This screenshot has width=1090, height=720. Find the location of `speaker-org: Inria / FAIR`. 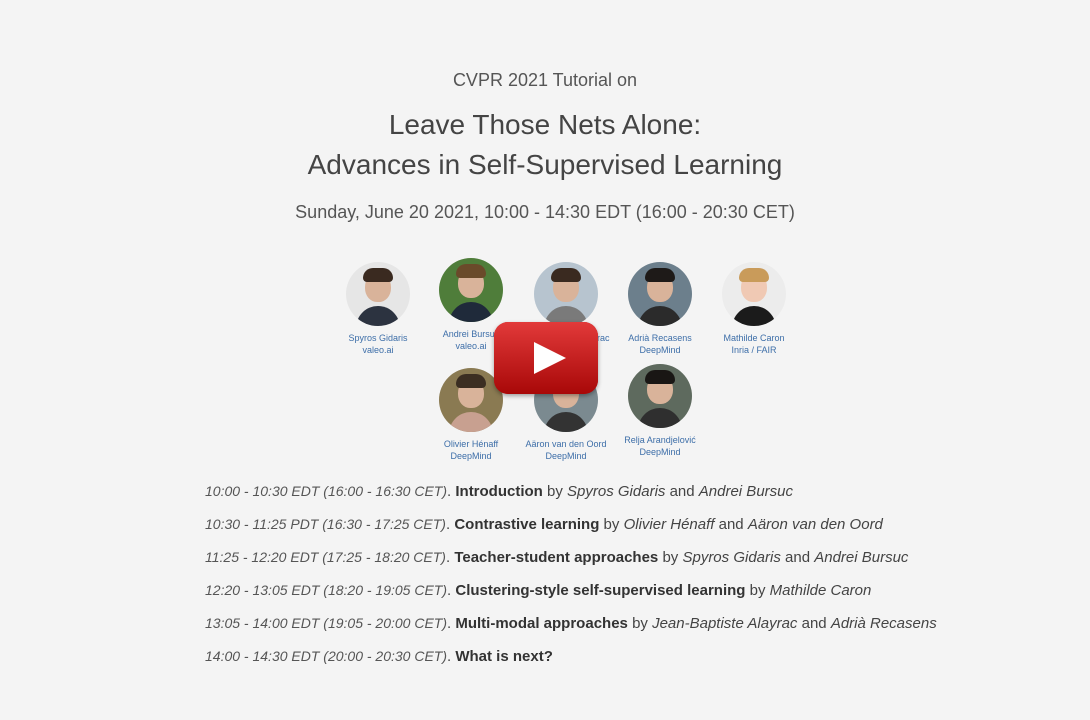

speaker-org: Inria / FAIR is located at coordinates (754, 350).